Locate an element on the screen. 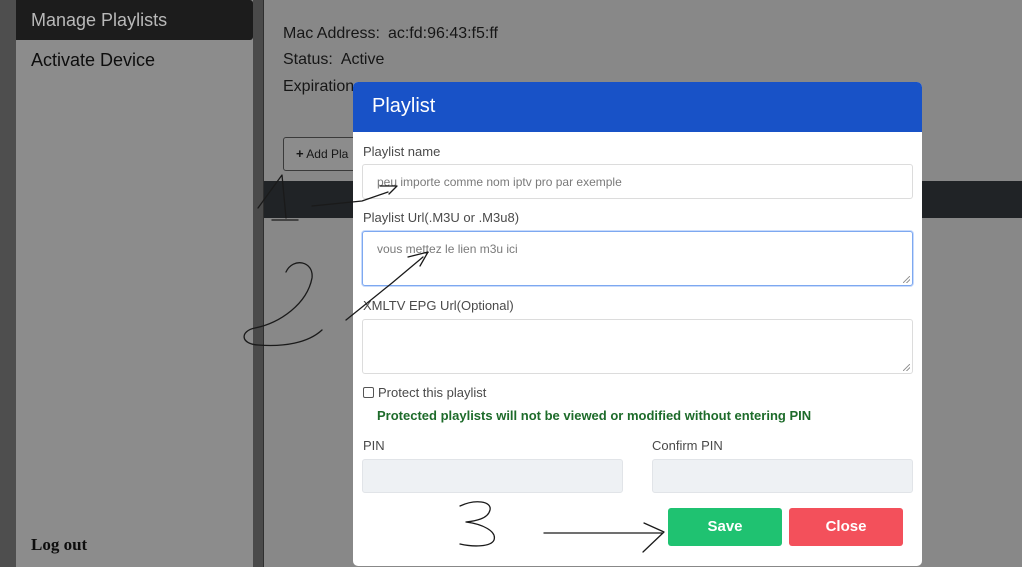  sidebar-item-activate-device: Activate Device is located at coordinates (134, 60).